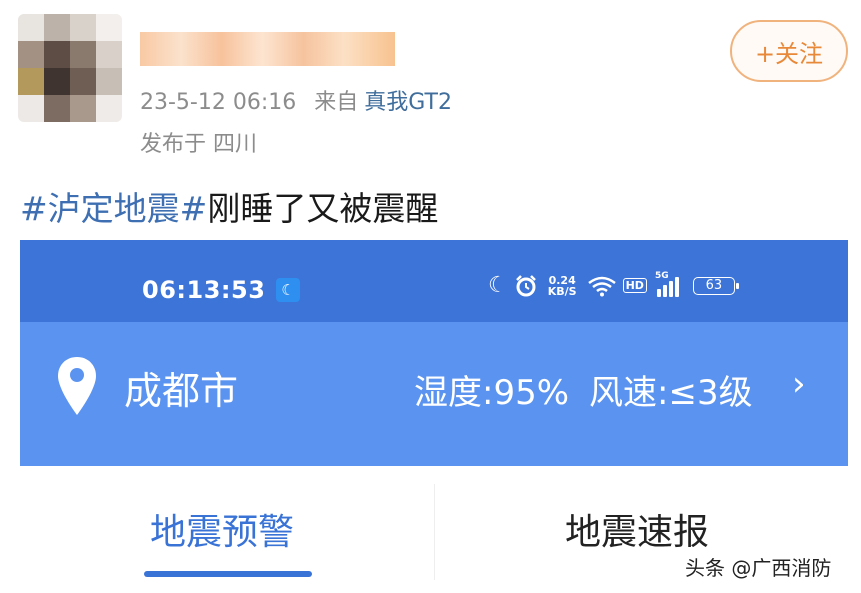 The height and width of the screenshot is (593, 861). Describe the element at coordinates (434, 532) in the screenshot. I see `tab-divider` at that location.